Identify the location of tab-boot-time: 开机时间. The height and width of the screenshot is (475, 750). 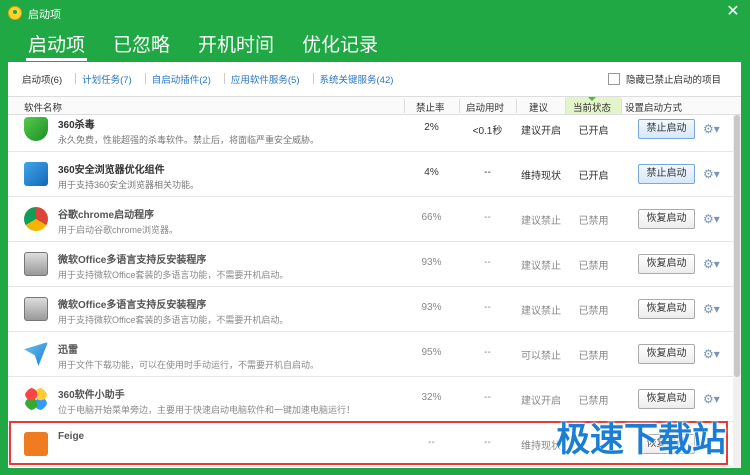
(236, 43).